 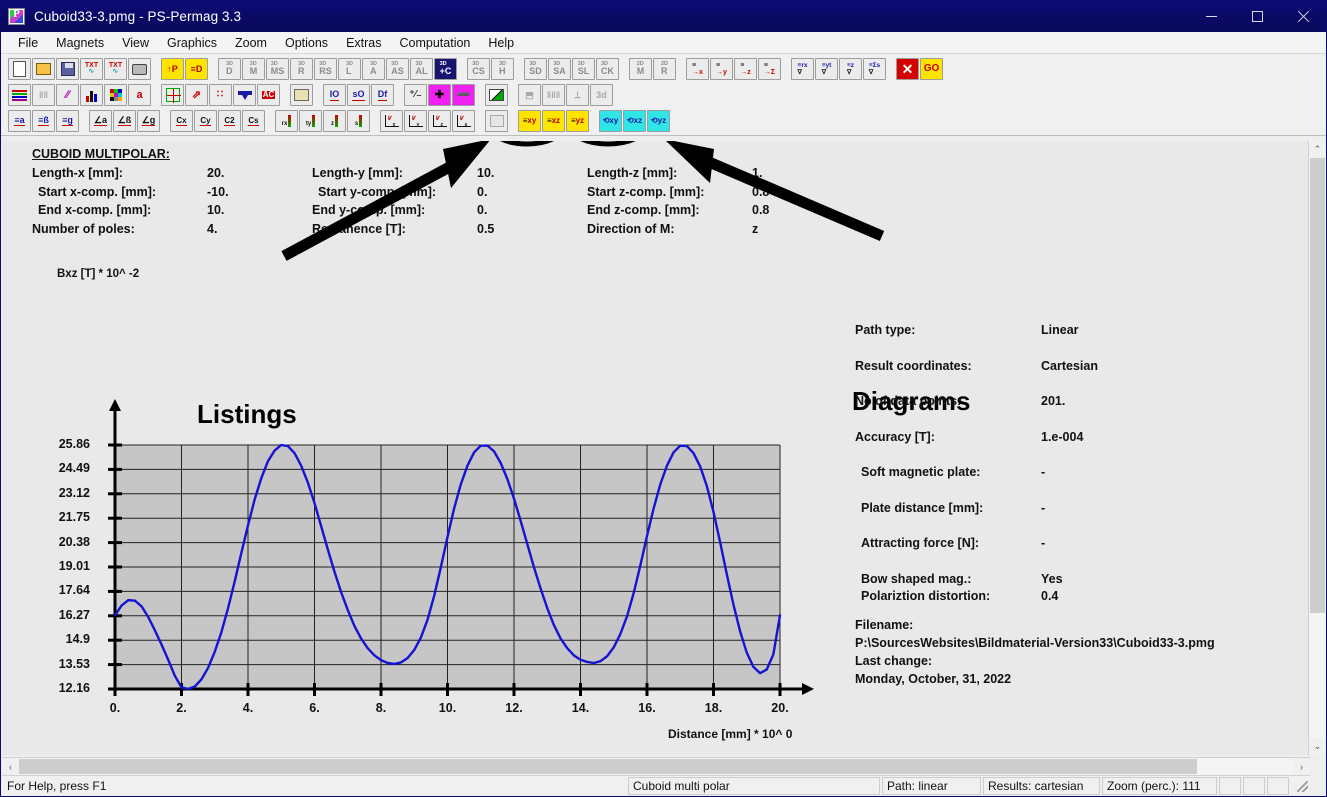 What do you see at coordinates (608, 766) in the screenshot?
I see `horizontal-scroll-thumb` at bounding box center [608, 766].